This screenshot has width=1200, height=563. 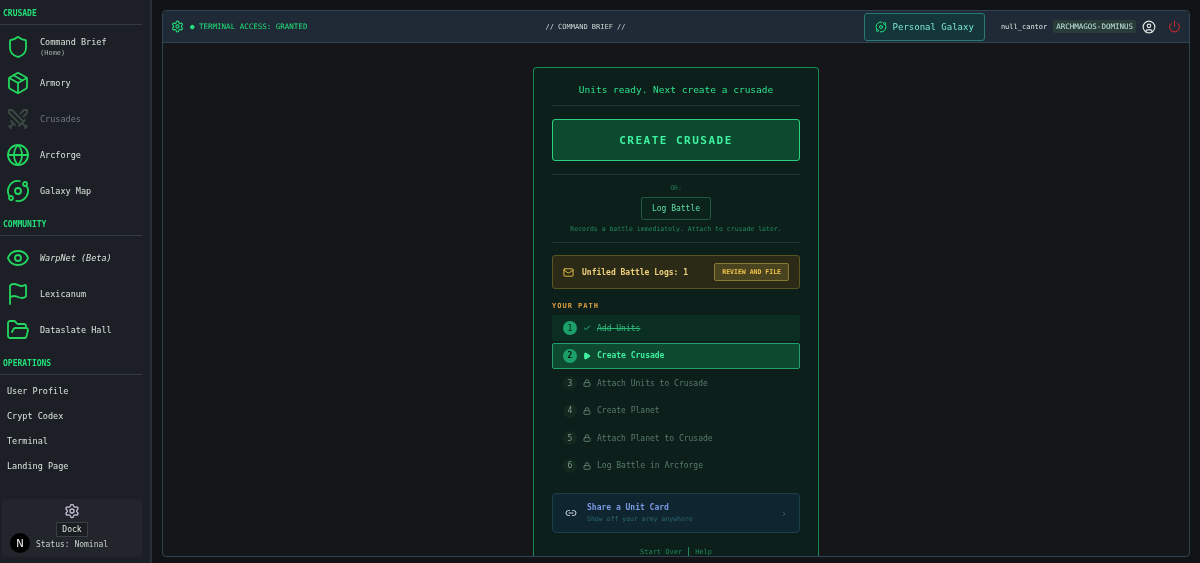 I want to click on user-icon, so click(x=1149, y=26).